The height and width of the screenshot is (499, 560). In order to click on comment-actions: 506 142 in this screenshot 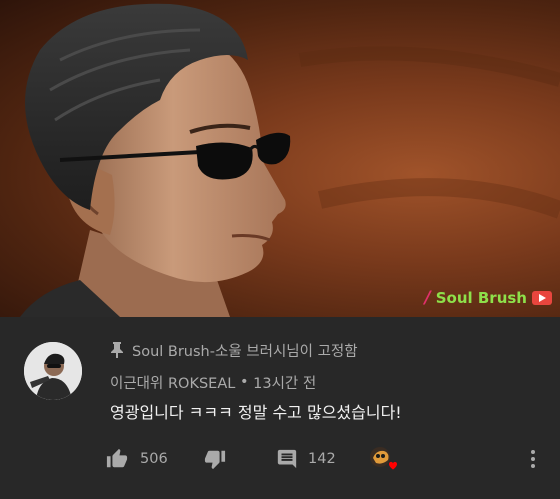, I will do `click(326, 459)`.